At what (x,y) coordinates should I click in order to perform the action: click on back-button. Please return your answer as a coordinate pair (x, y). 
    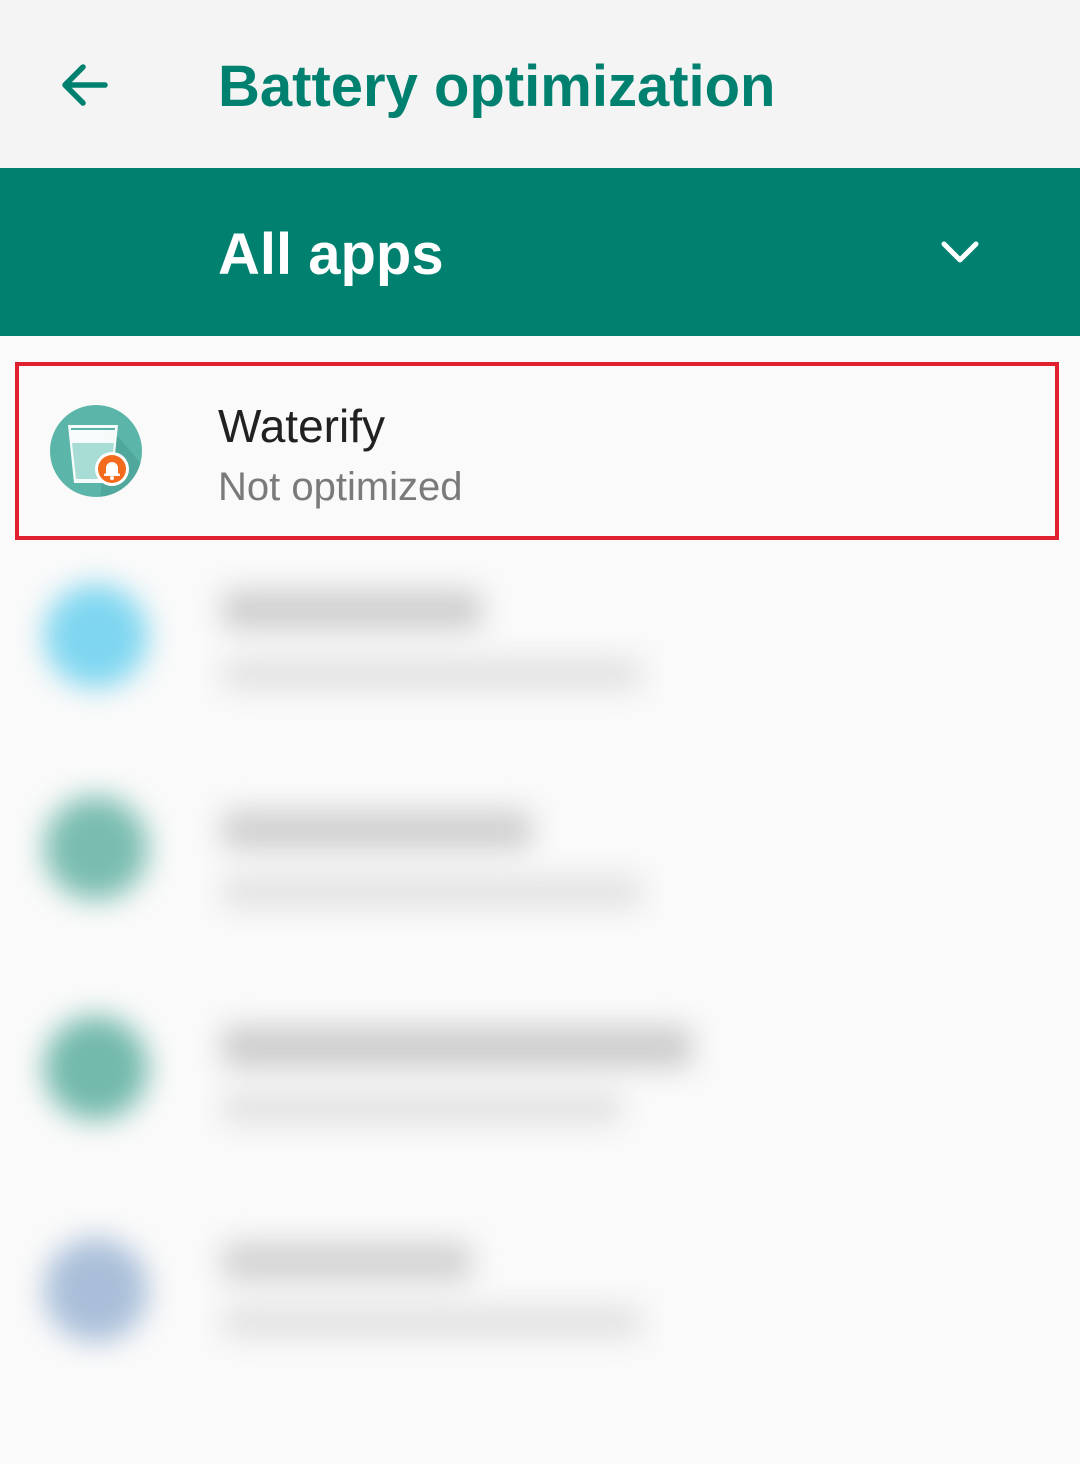
    Looking at the image, I should click on (85, 85).